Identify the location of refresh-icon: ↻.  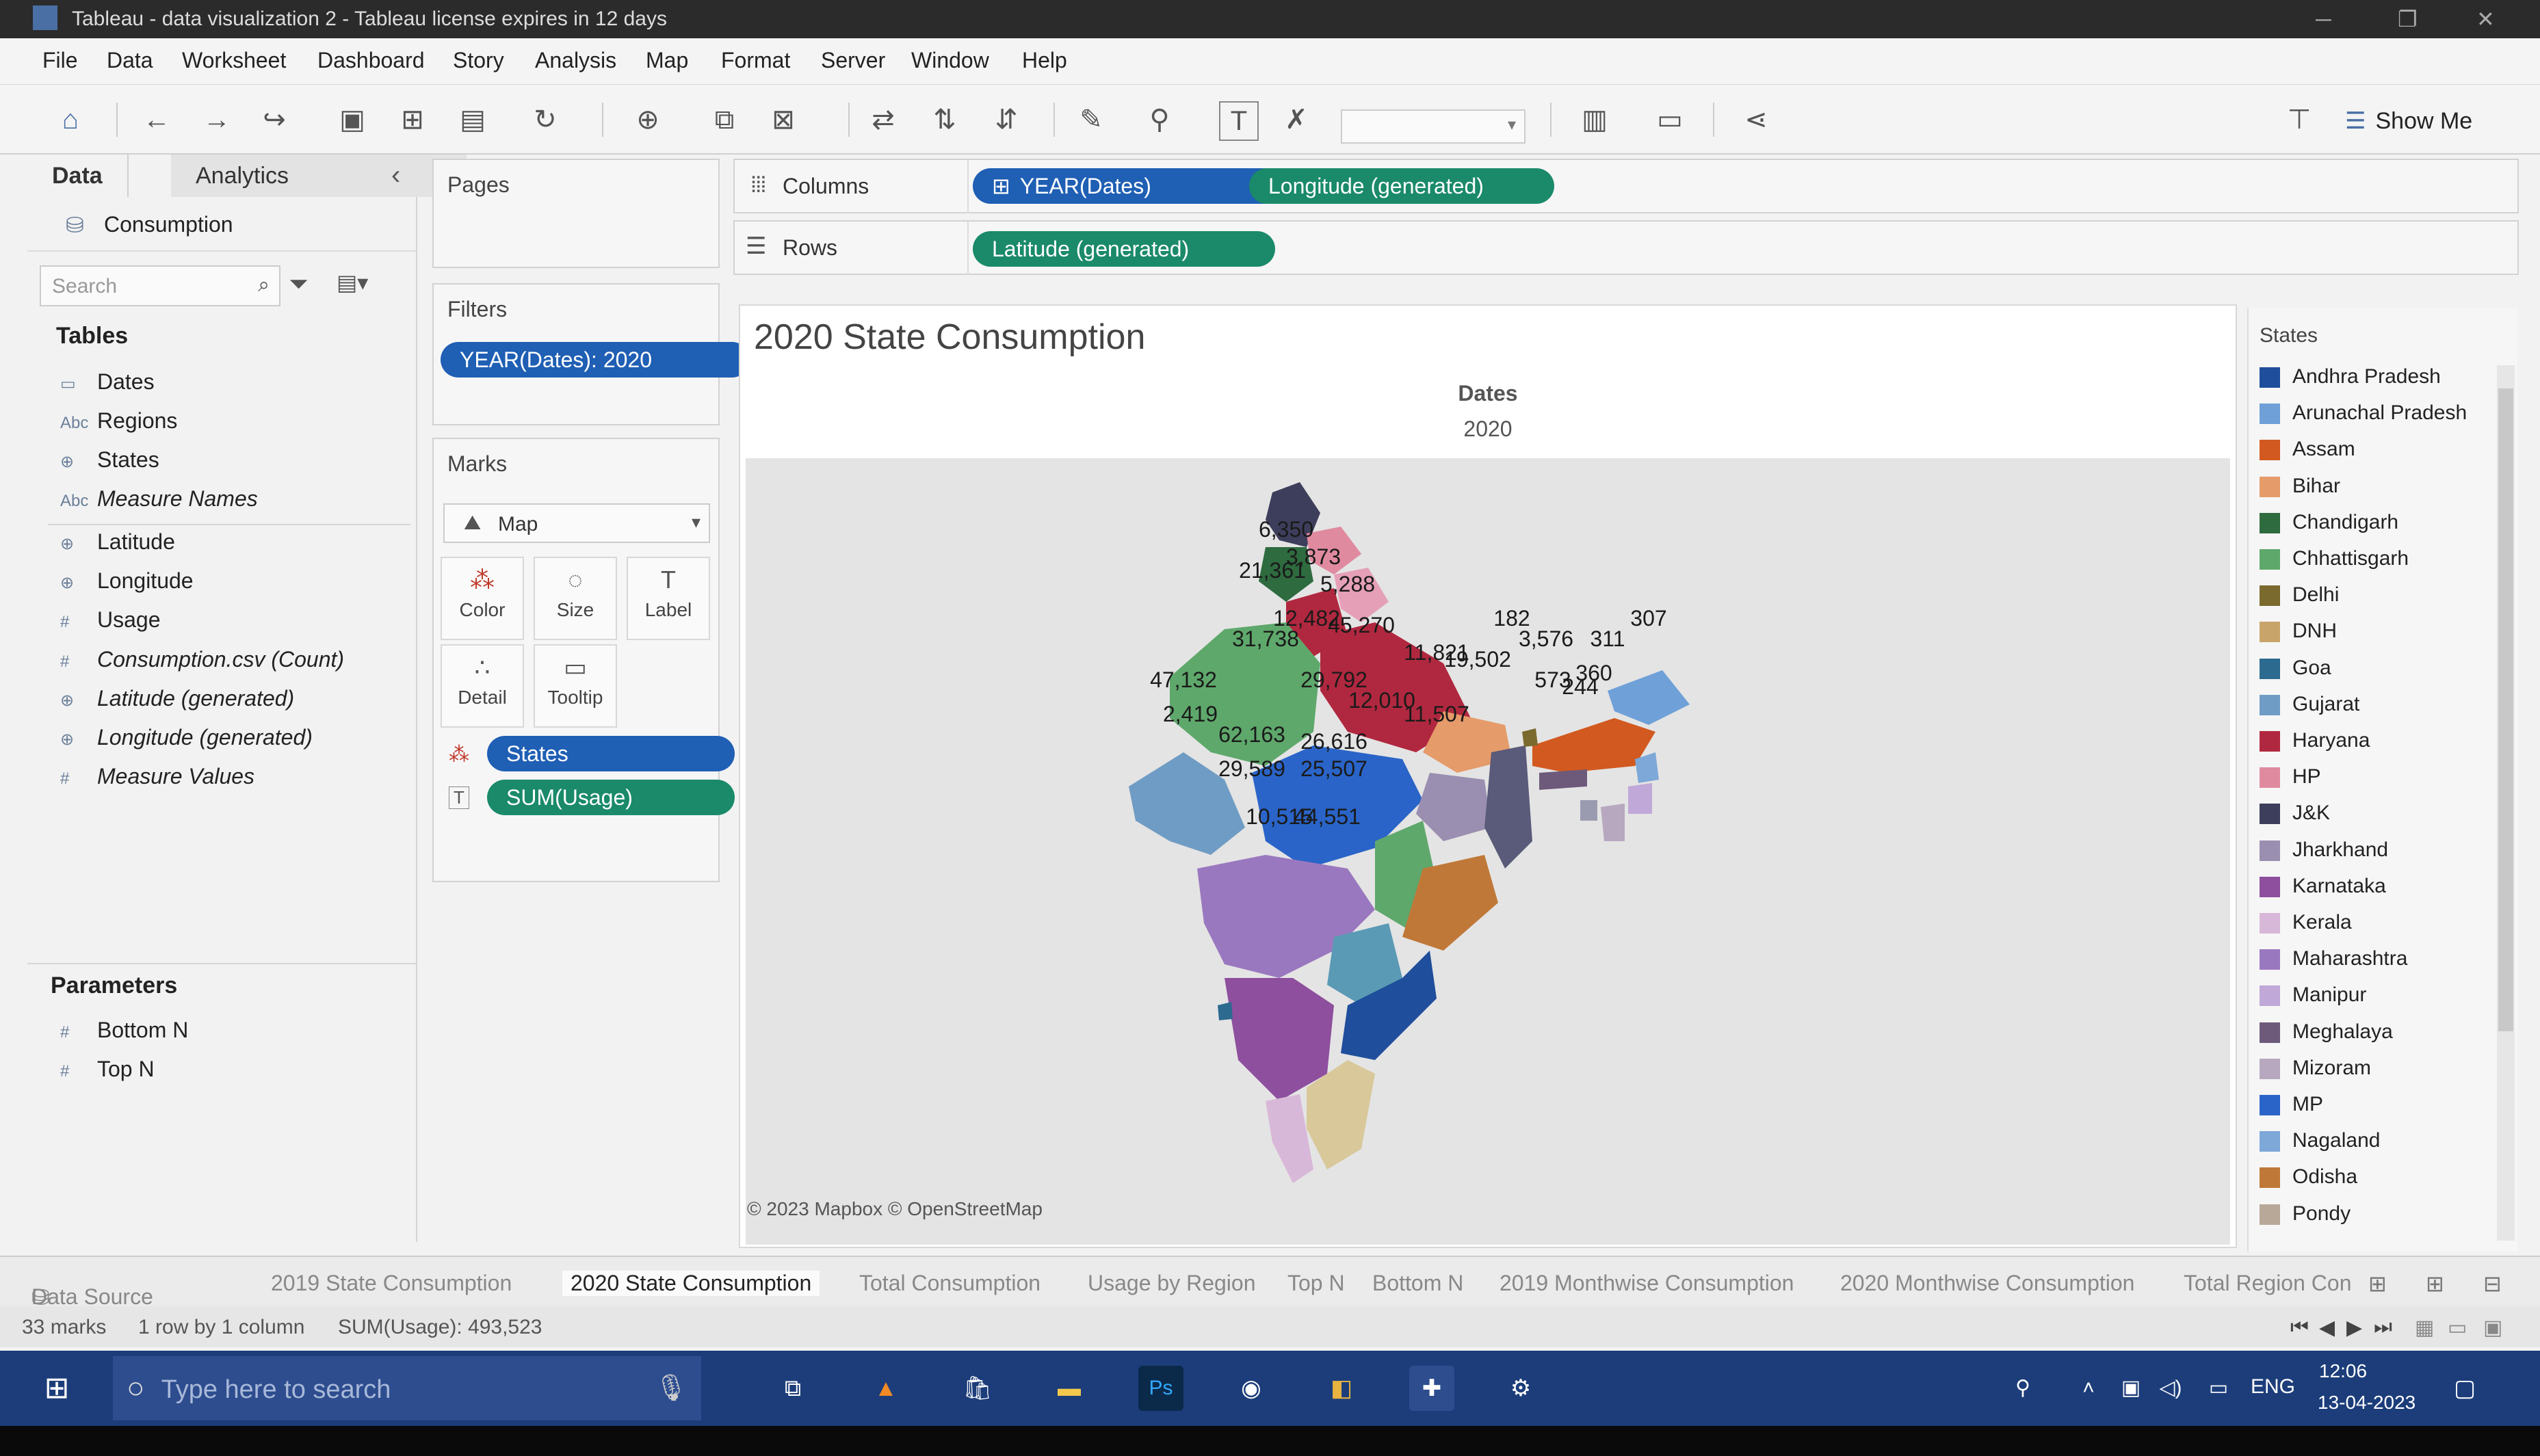
(545, 119).